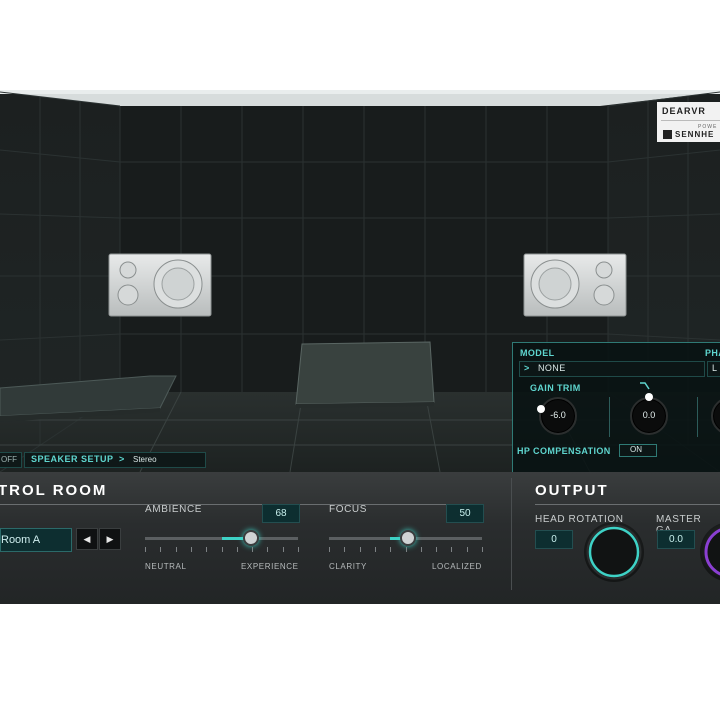 The height and width of the screenshot is (720, 720). I want to click on room-select: Room A, so click(36, 540).